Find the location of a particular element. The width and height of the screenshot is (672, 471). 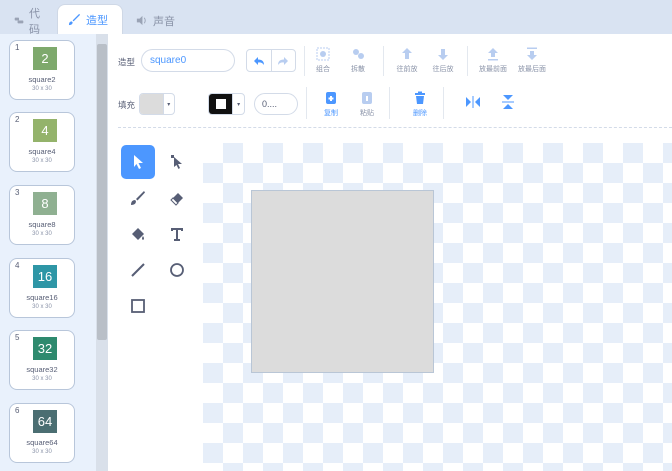

fill-color-picker: ▾ is located at coordinates (157, 104).